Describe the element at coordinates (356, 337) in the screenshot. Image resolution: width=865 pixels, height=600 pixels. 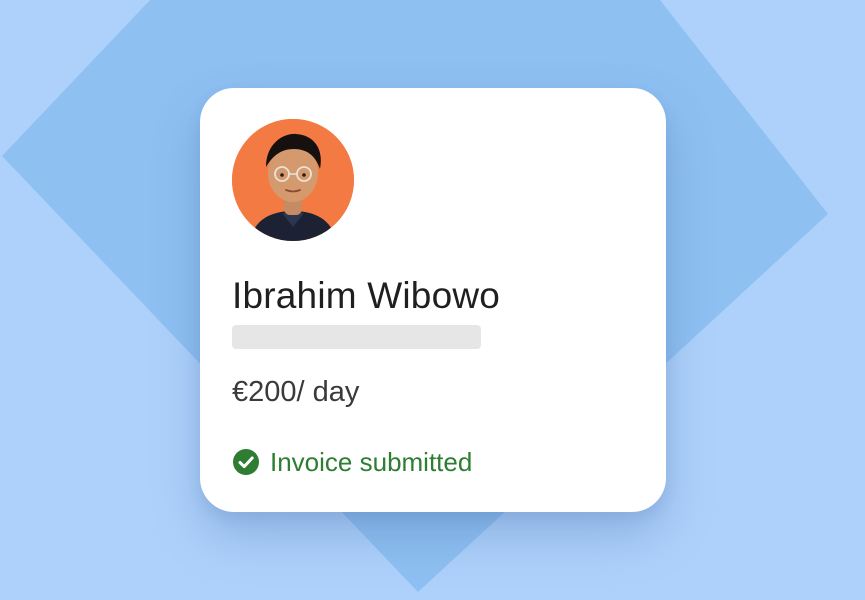
I see `placeholder-skeleton-bar` at that location.